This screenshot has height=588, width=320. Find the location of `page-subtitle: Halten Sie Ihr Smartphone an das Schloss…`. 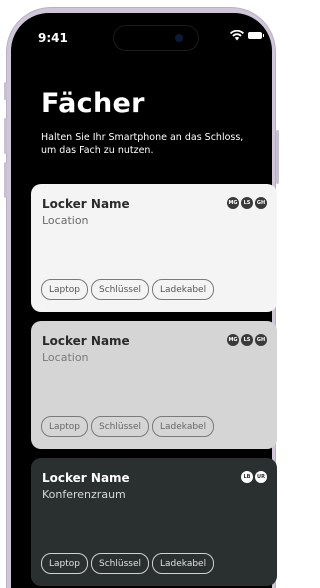

page-subtitle: Halten Sie Ihr Smartphone an das Schloss… is located at coordinates (142, 144).